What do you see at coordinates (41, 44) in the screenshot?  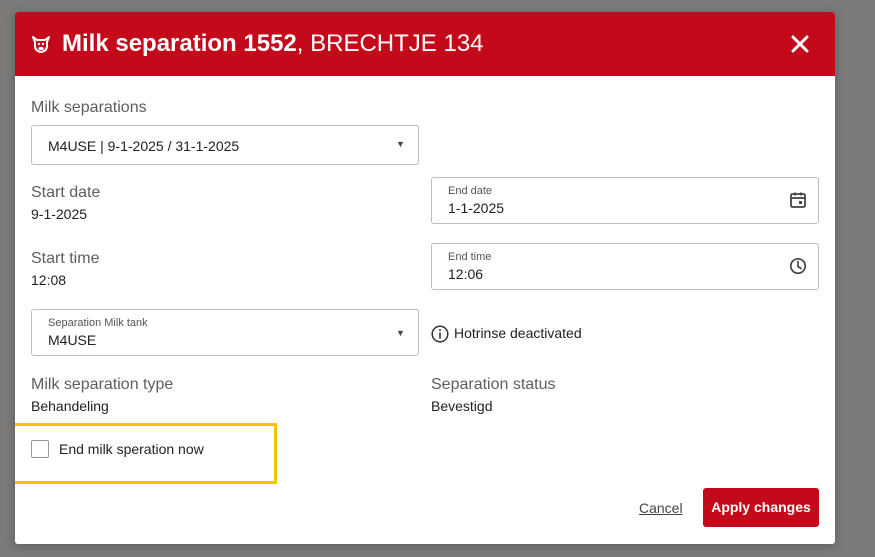 I see `cow-icon` at bounding box center [41, 44].